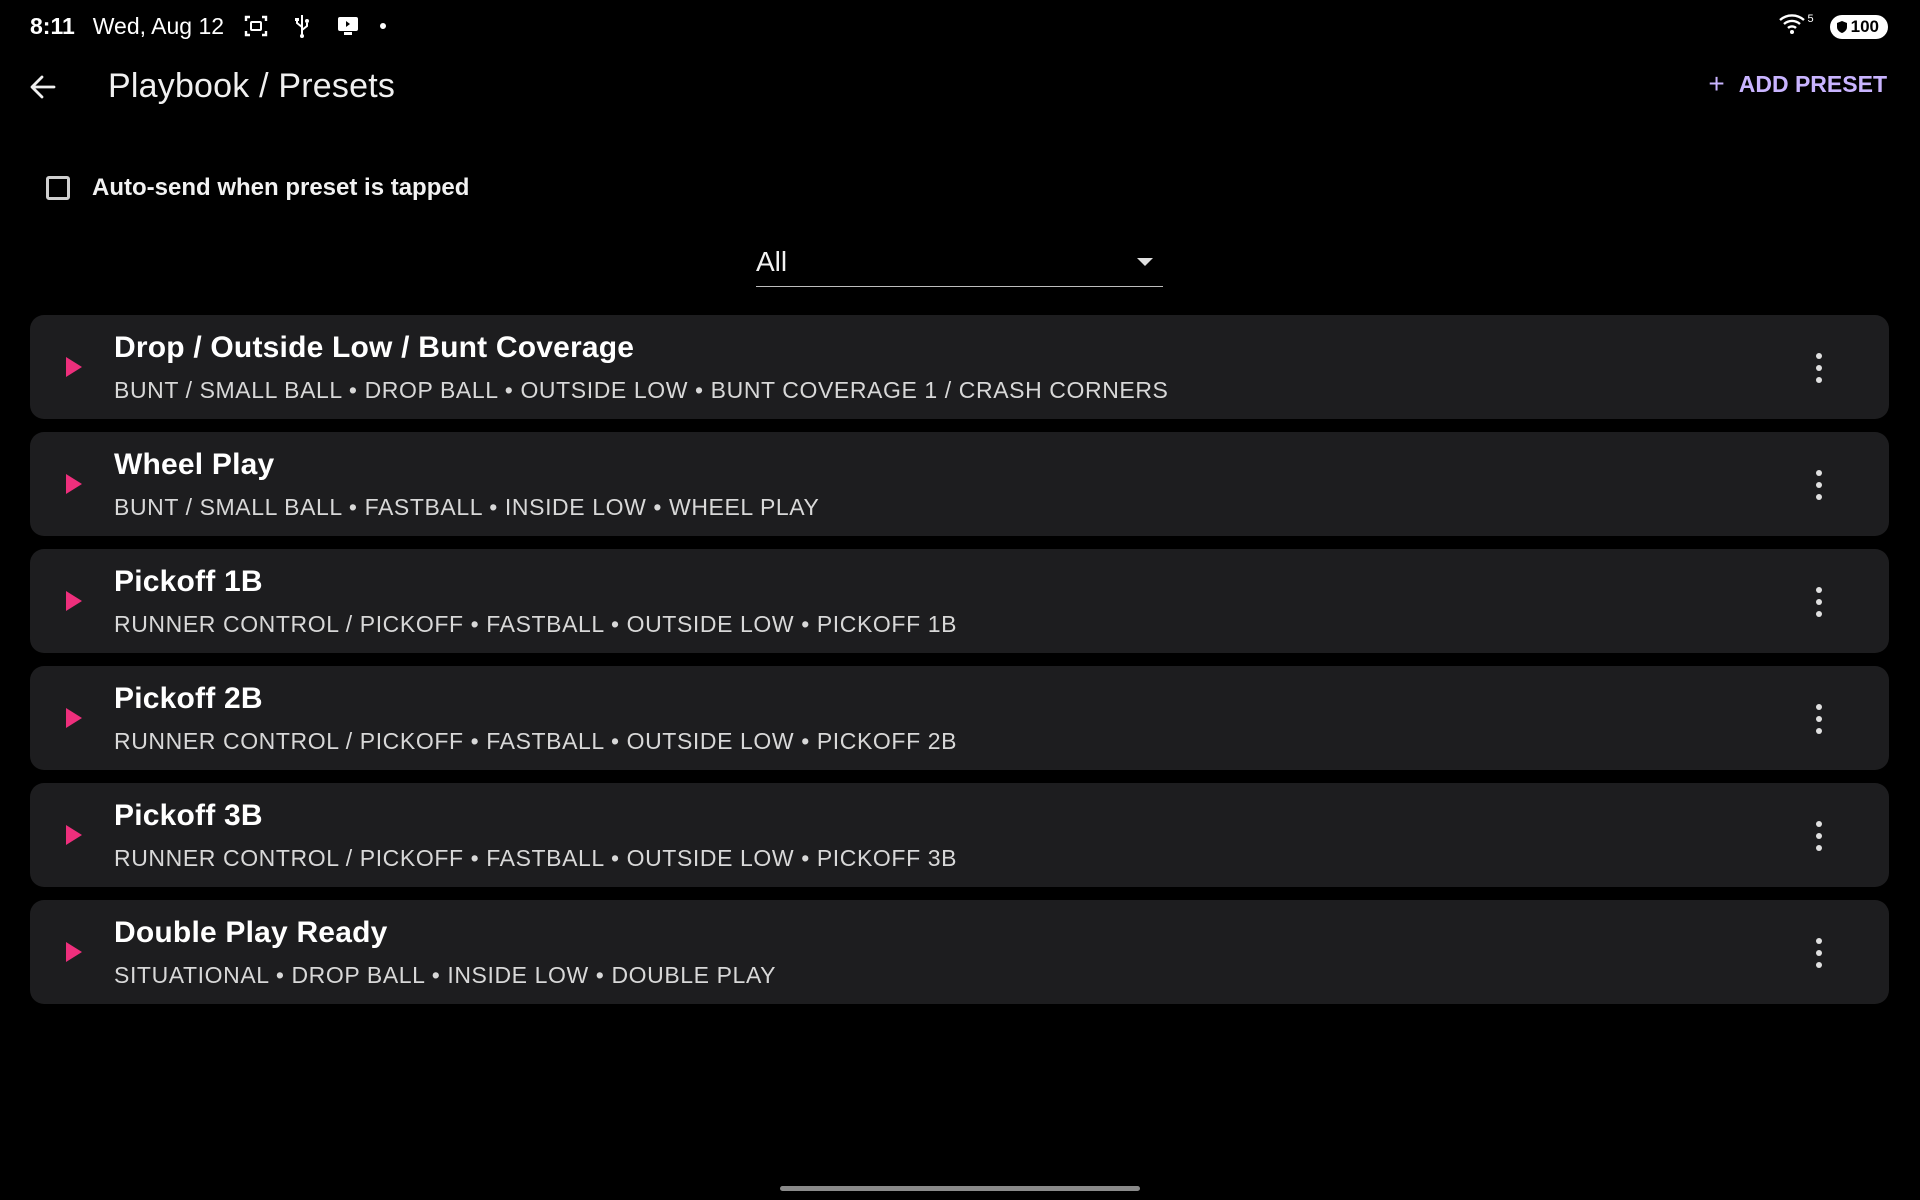 The width and height of the screenshot is (1920, 1200). What do you see at coordinates (251, 932) in the screenshot?
I see `preset-title: Double Play Ready` at bounding box center [251, 932].